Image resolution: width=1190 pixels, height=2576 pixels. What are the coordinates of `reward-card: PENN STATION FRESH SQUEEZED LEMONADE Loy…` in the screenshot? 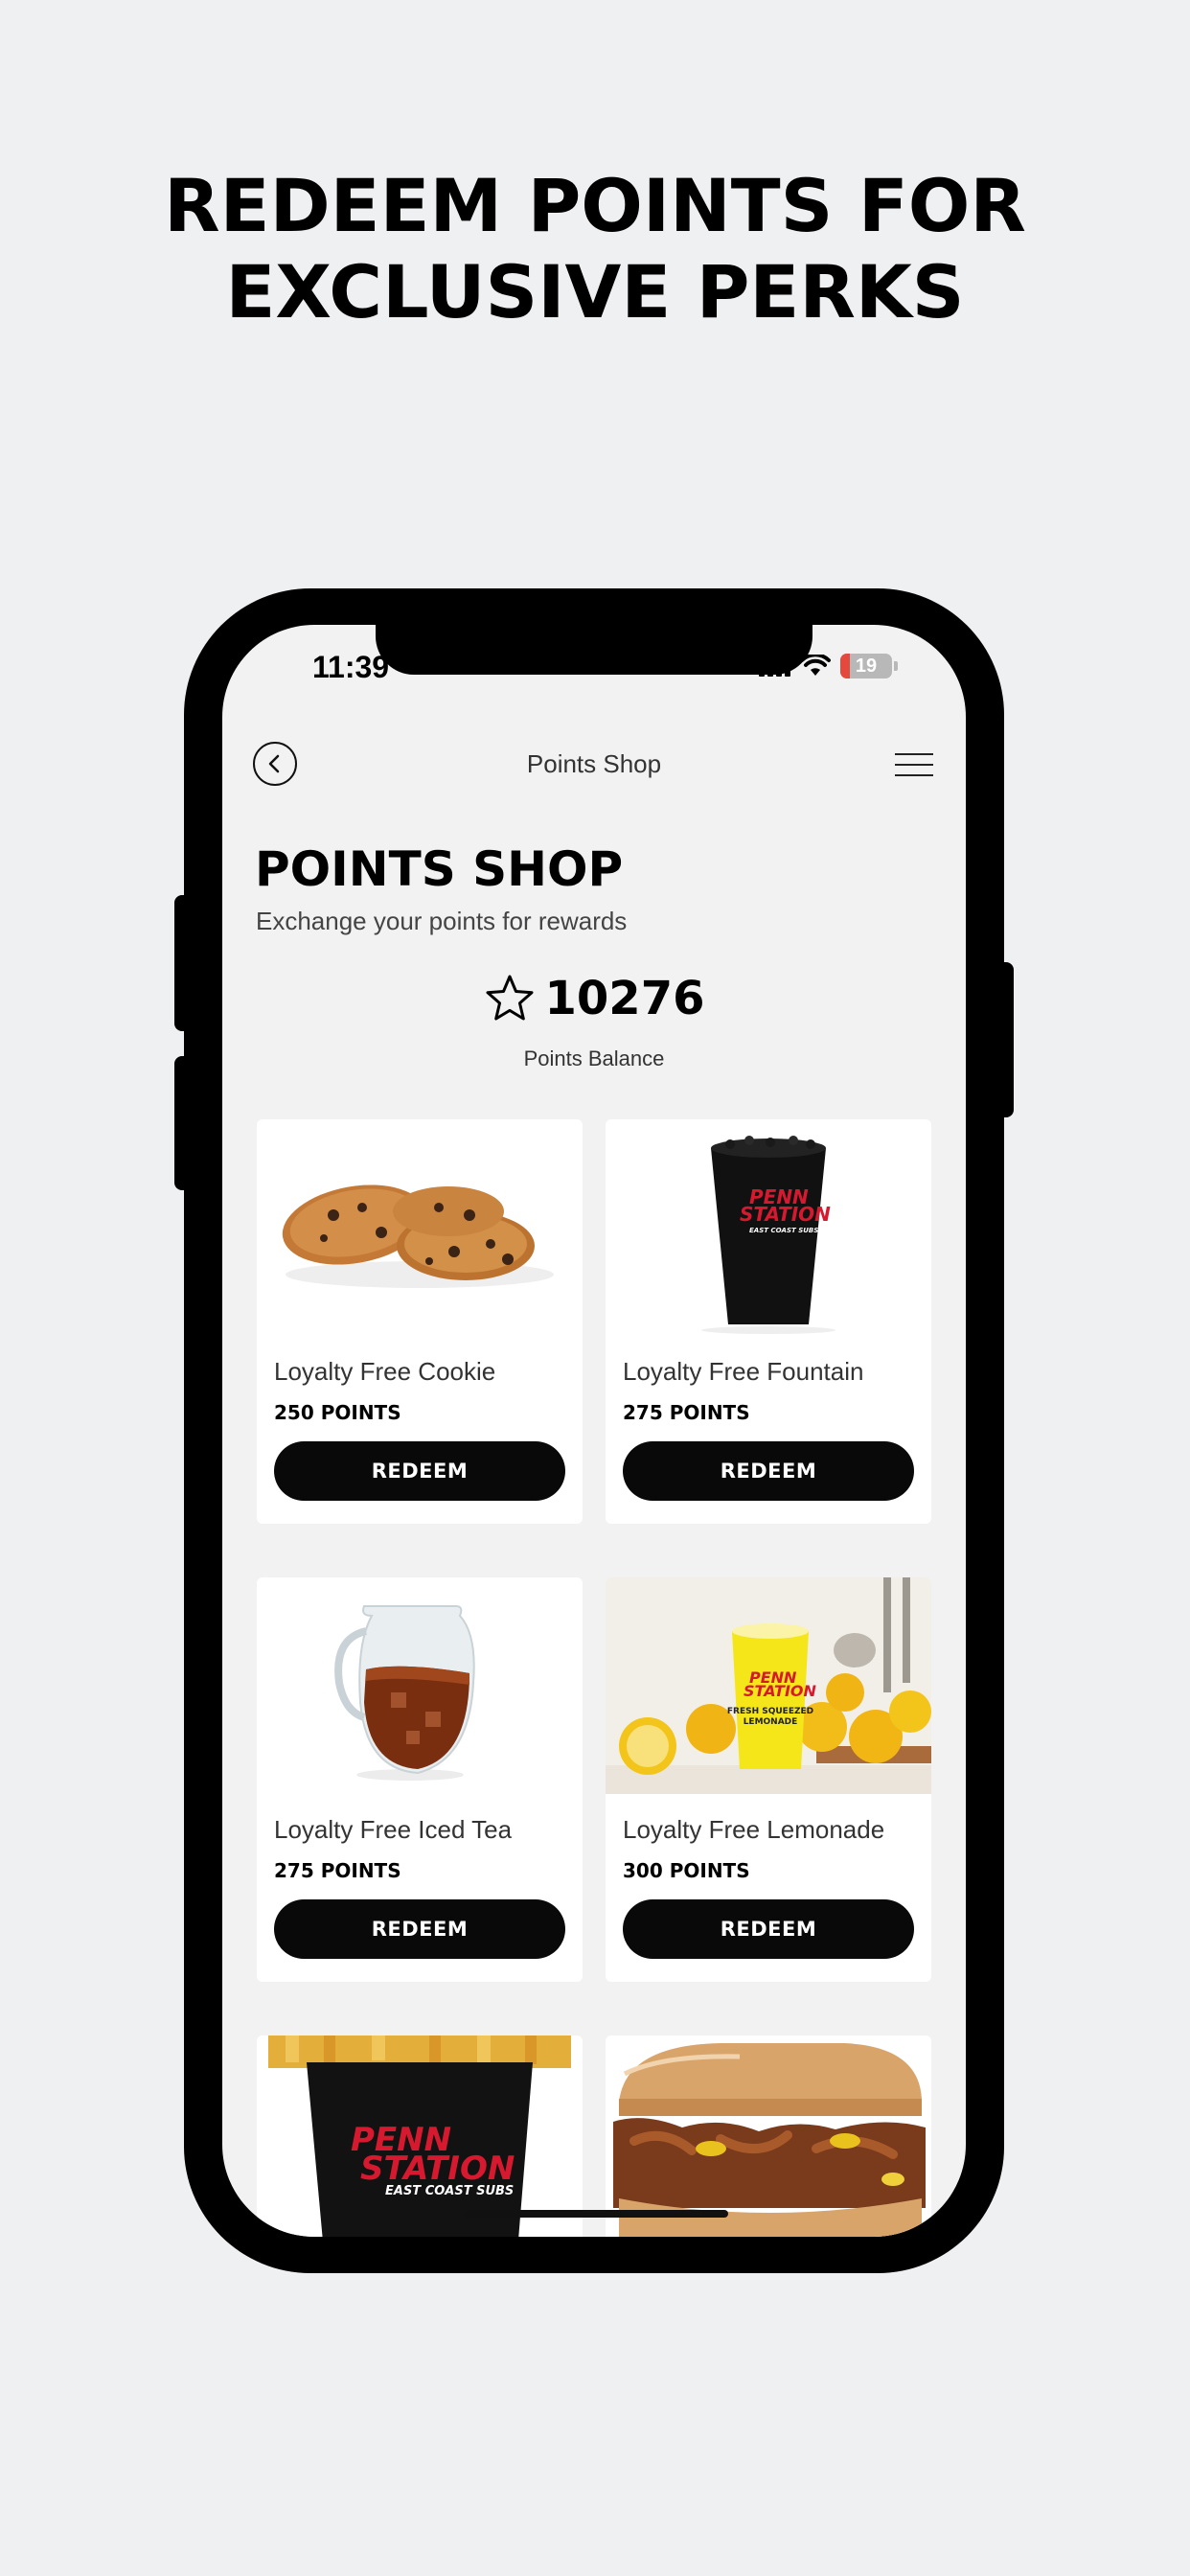 It's located at (769, 1779).